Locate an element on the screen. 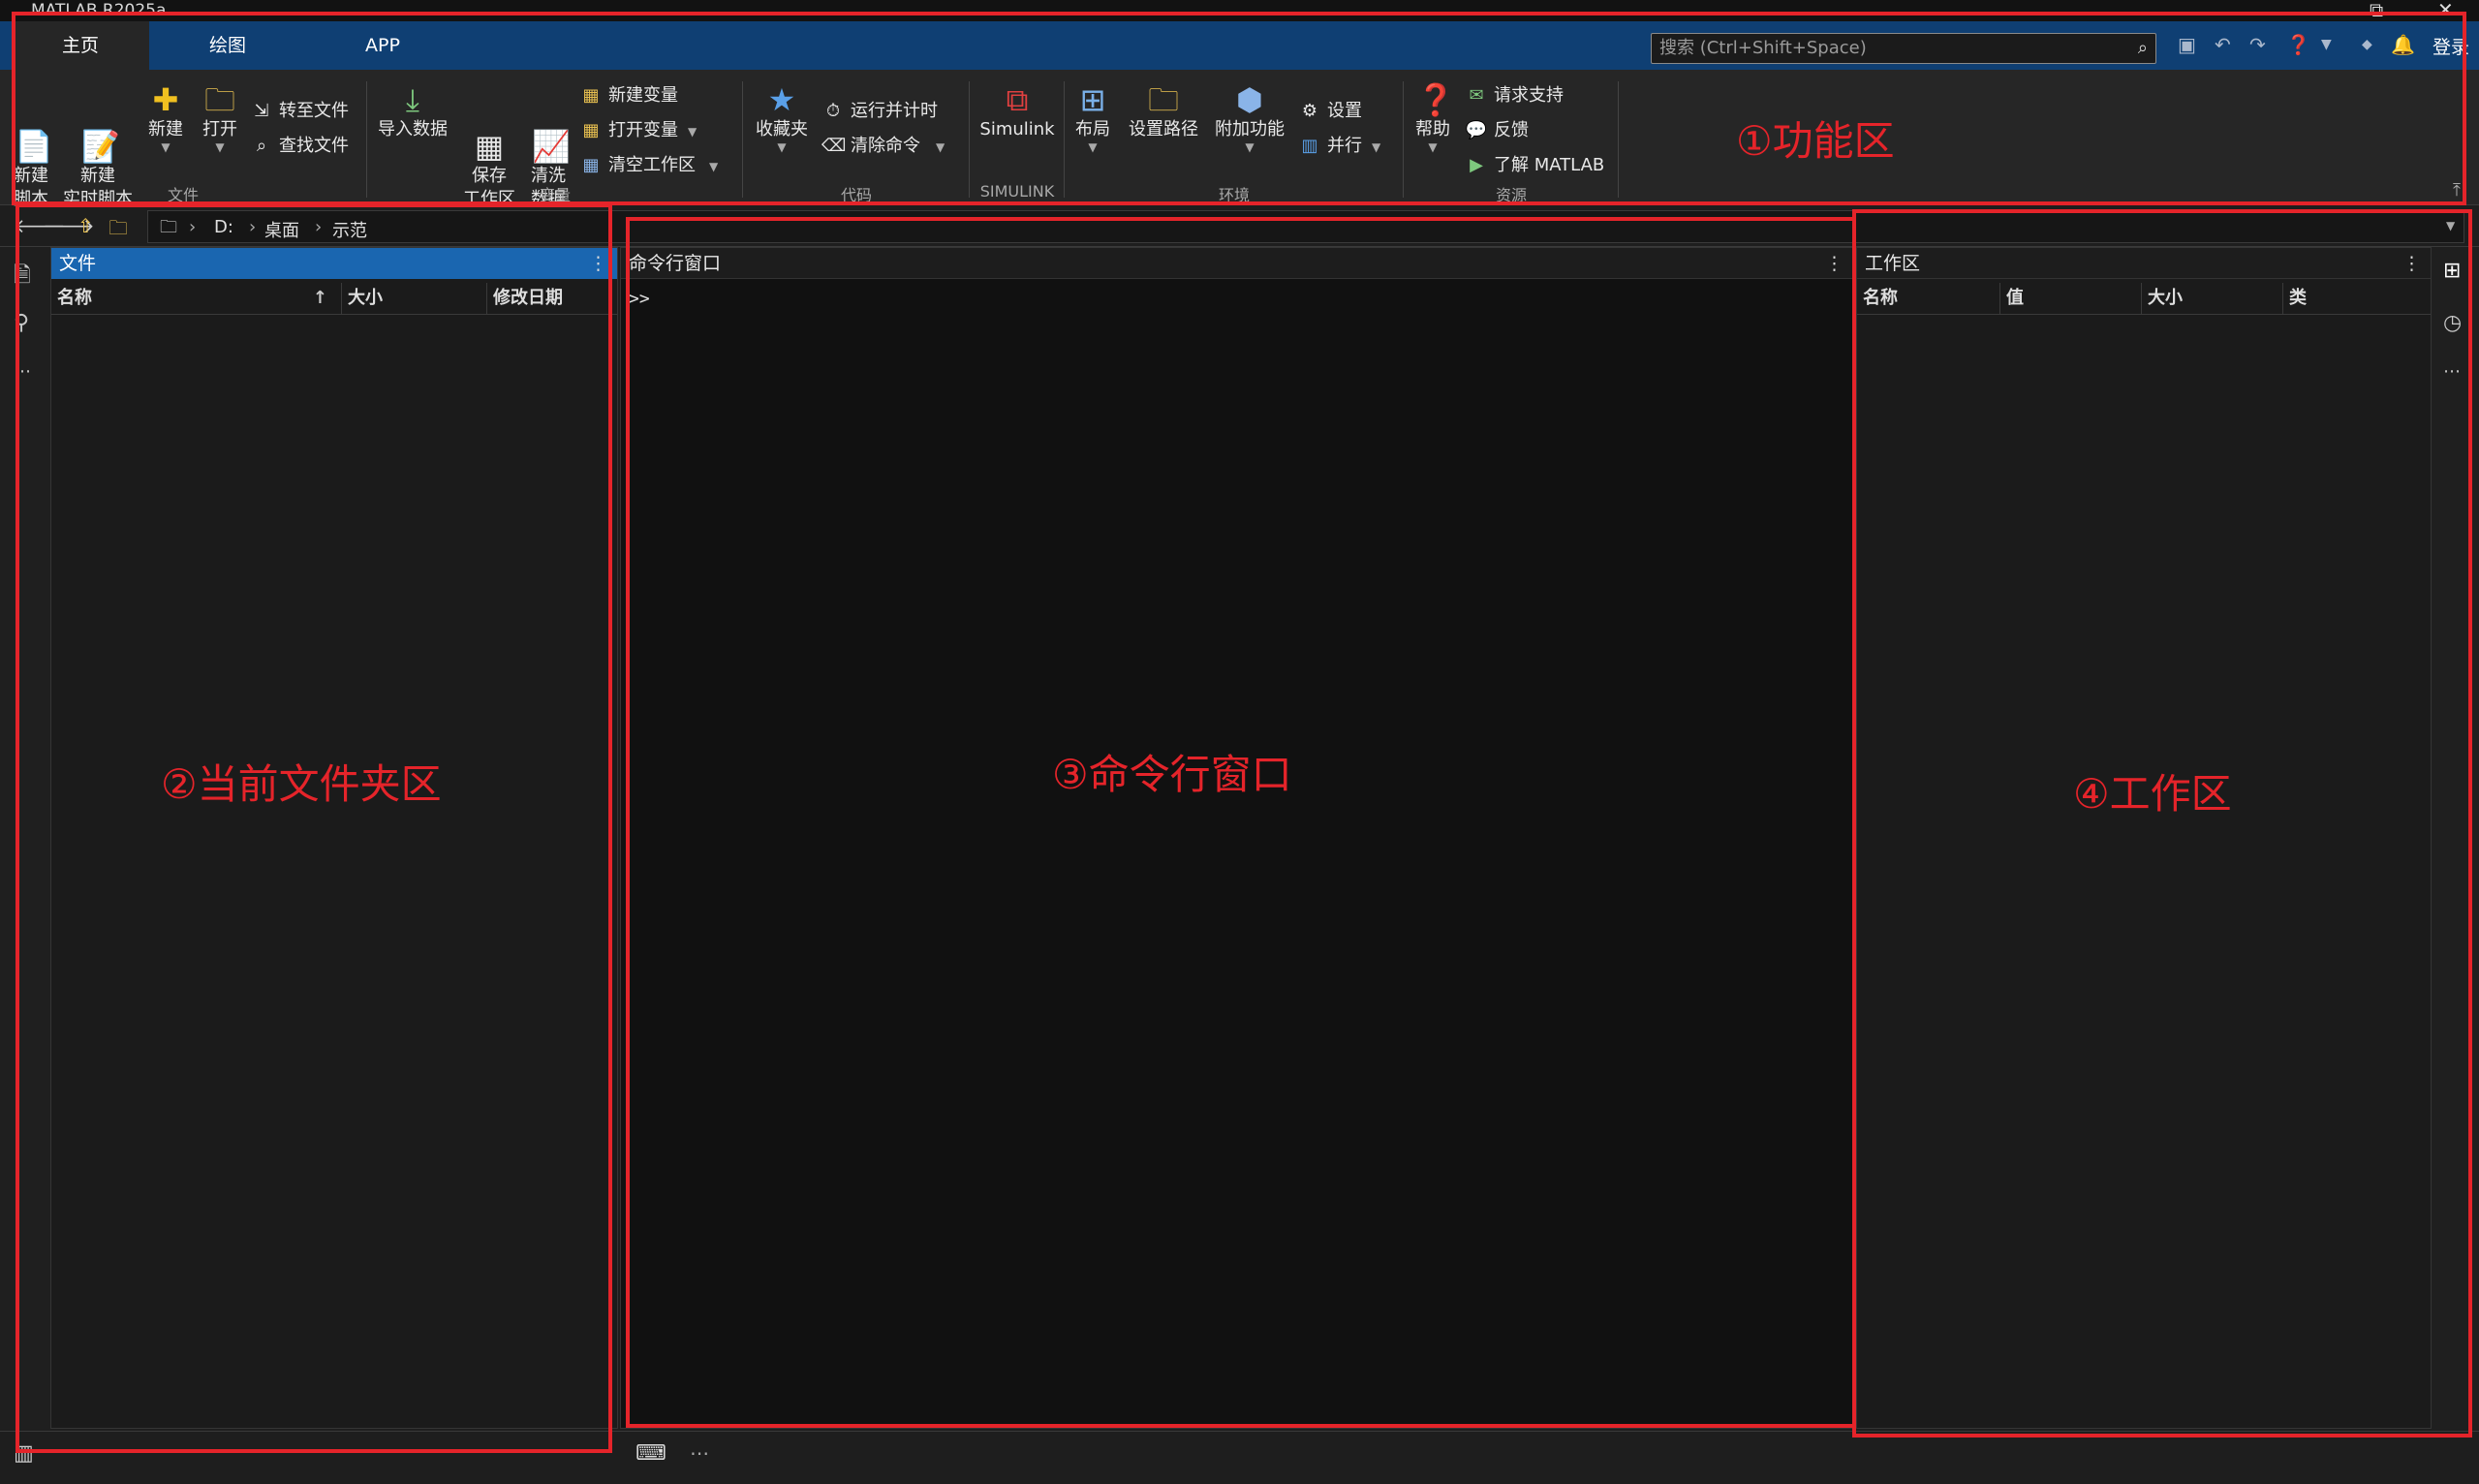 The image size is (2479, 1484). annotation-box-ribbon is located at coordinates (1239, 108).